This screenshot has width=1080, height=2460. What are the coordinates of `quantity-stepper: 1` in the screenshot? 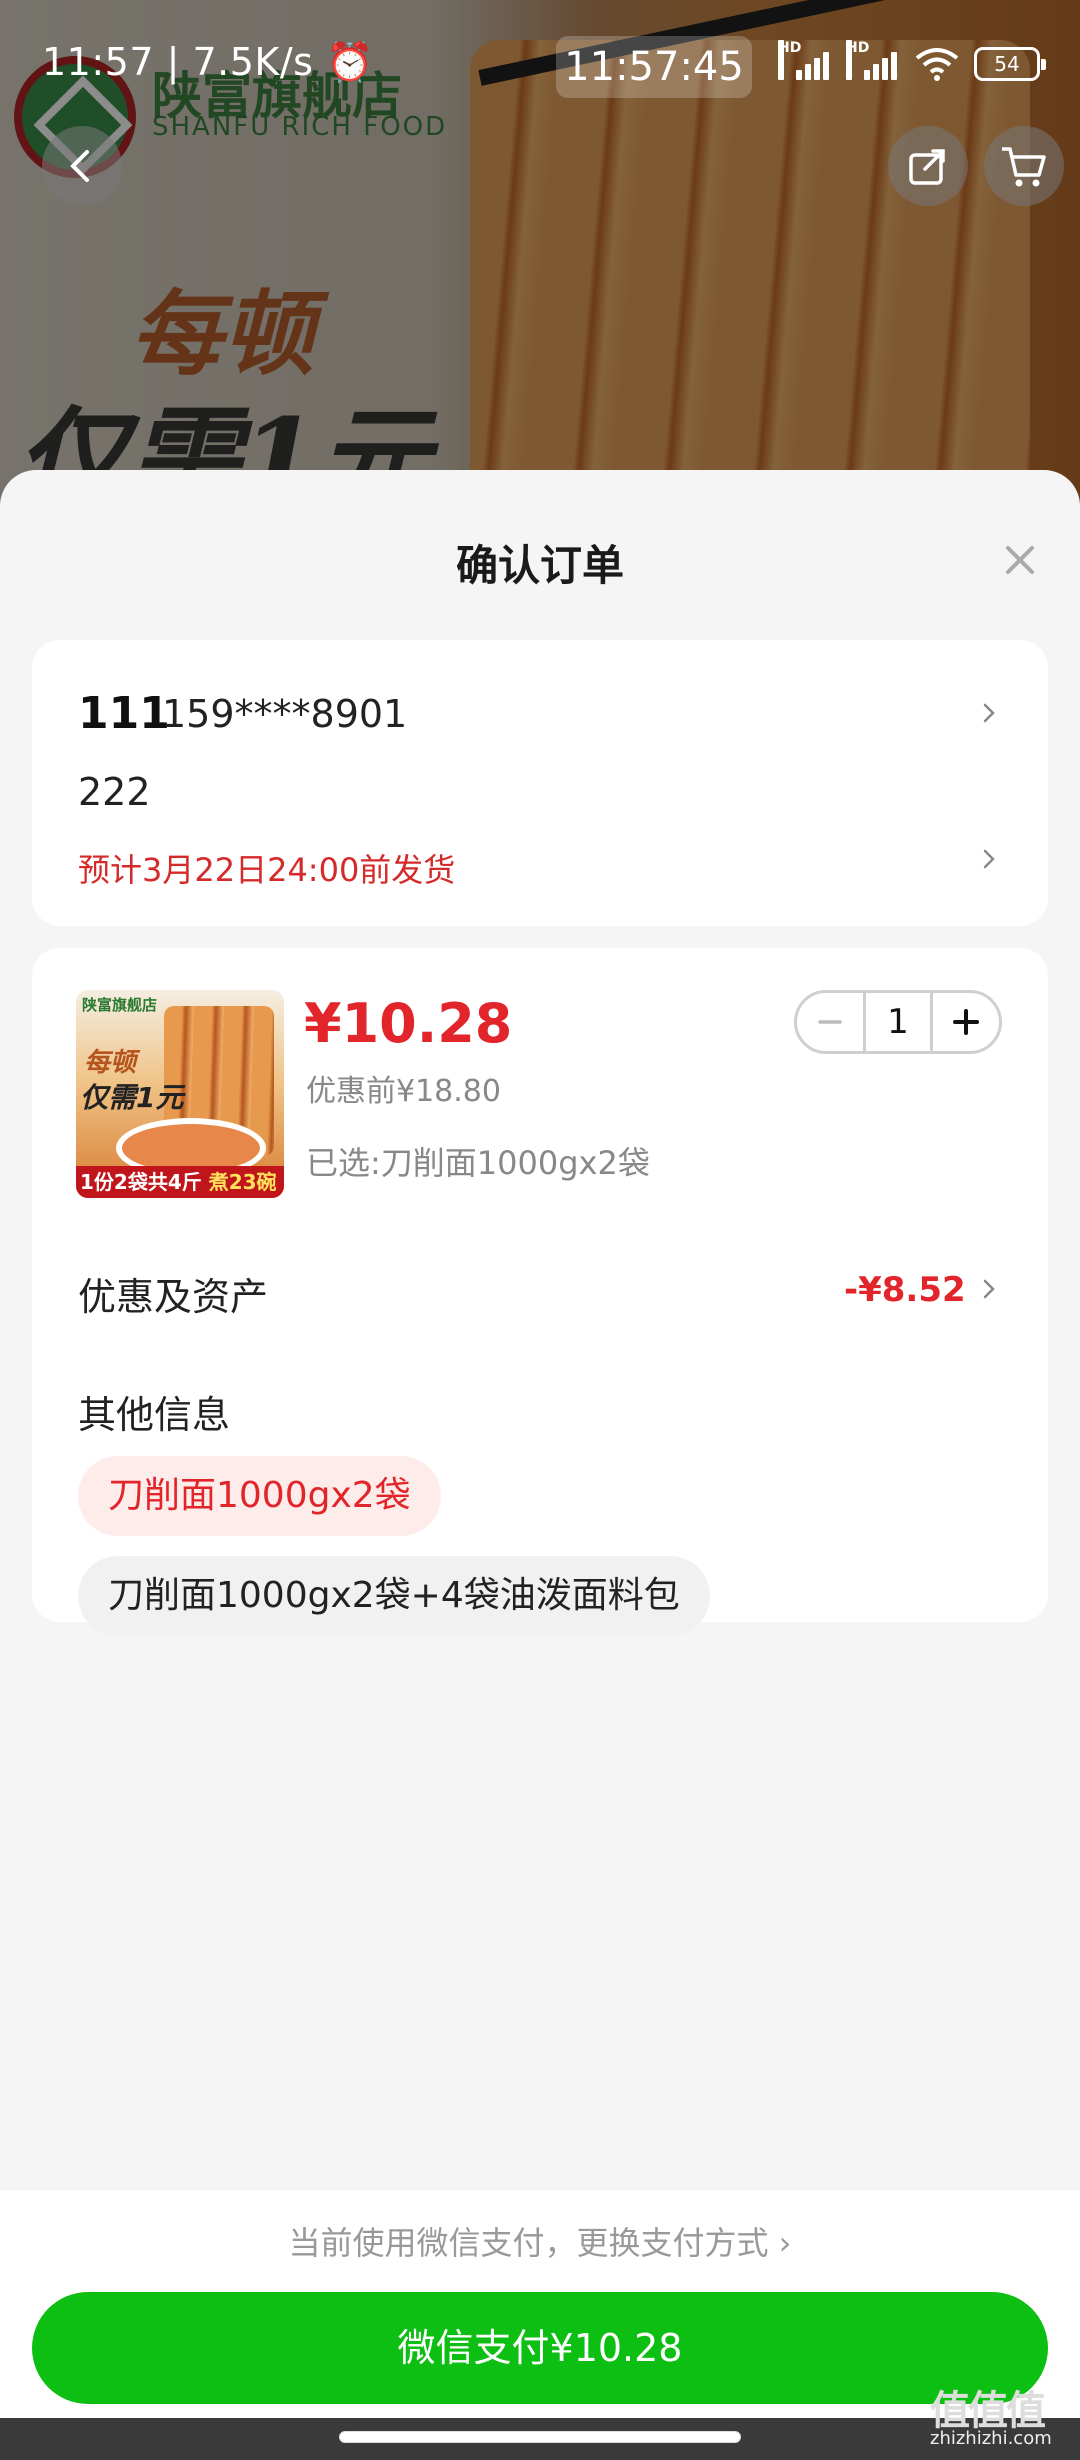 It's located at (898, 1022).